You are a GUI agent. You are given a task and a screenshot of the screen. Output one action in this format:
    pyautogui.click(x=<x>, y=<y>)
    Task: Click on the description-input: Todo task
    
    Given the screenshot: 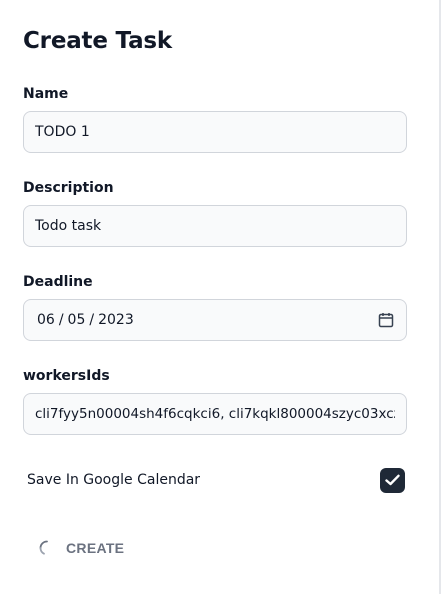 What is the action you would take?
    pyautogui.click(x=215, y=226)
    